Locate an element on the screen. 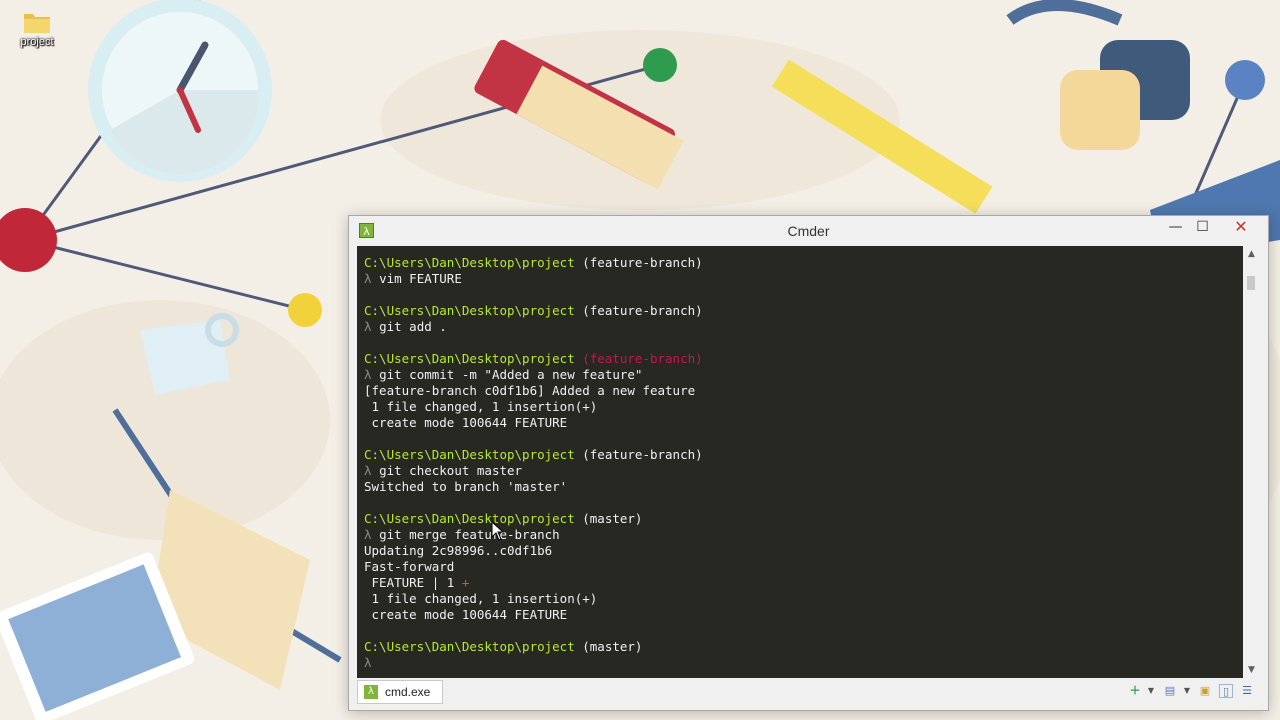 The width and height of the screenshot is (1280, 720). folder-icon is located at coordinates (37, 22).